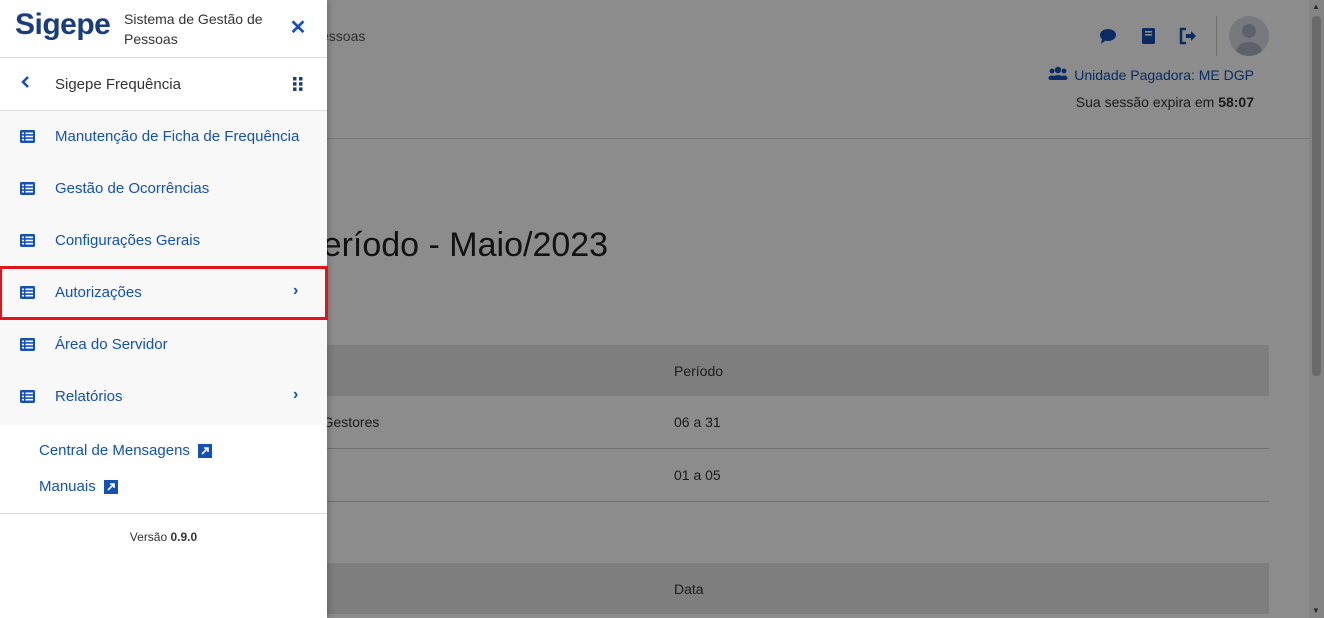 This screenshot has height=618, width=1324. I want to click on sidebar-item-configuracoes: Configurações Gerais, so click(163, 241).